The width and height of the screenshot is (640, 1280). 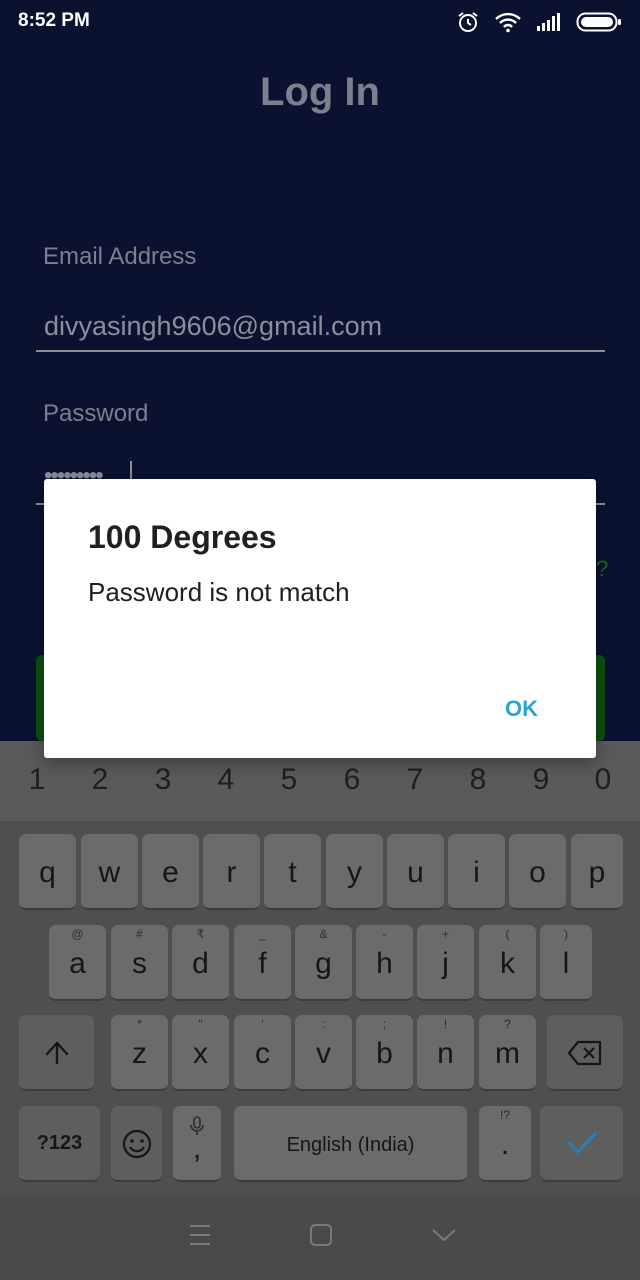 I want to click on key-label: m, so click(x=507, y=1053).